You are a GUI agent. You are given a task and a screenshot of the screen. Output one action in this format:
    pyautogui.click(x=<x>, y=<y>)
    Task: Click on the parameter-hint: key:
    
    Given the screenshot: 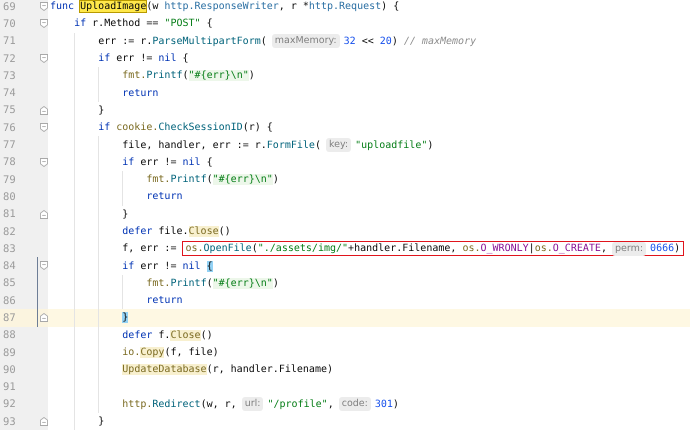 What is the action you would take?
    pyautogui.click(x=339, y=145)
    